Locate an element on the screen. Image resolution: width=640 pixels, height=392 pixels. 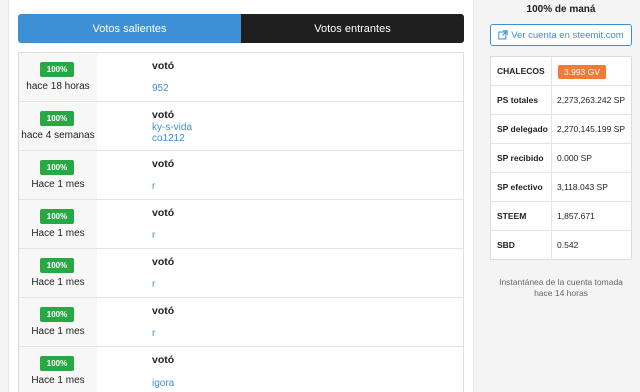
stat-row-sbd: SBD 0.542 is located at coordinates (561, 245).